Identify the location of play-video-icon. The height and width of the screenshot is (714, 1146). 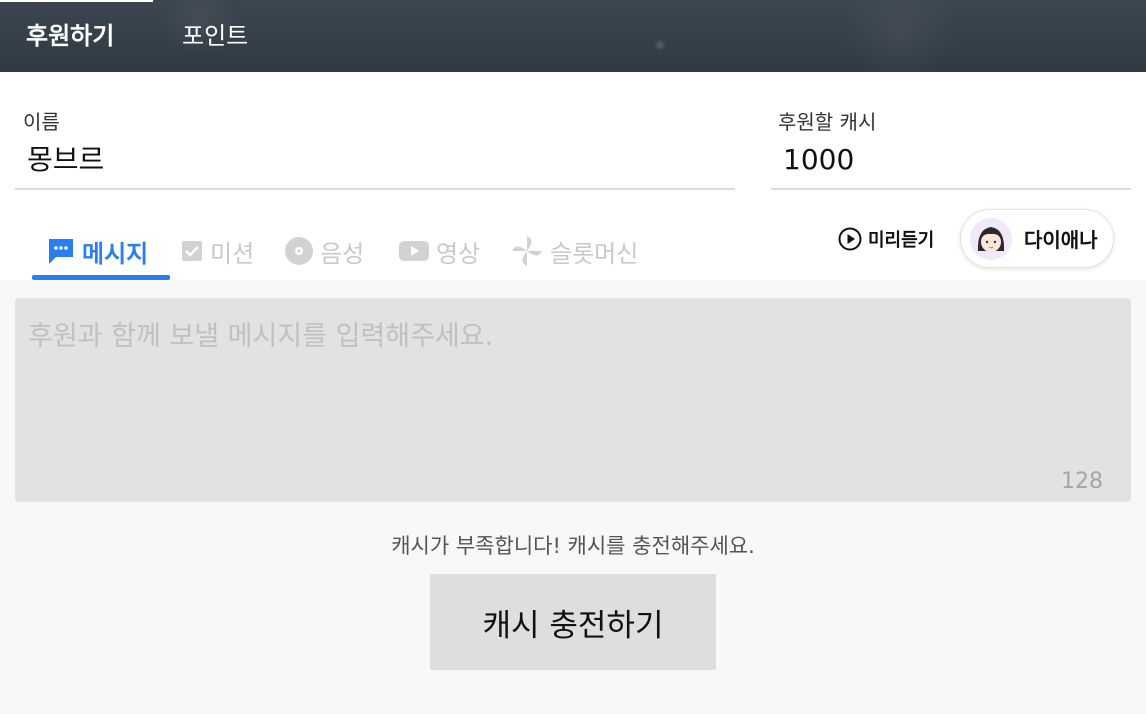
(414, 251).